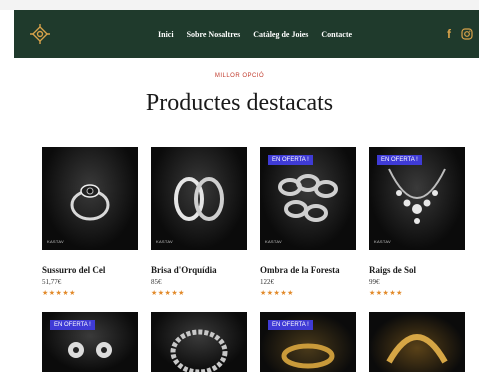 Image resolution: width=479 pixels, height=372 pixels. Describe the element at coordinates (199, 350) in the screenshot. I see `bracelet-icon` at that location.